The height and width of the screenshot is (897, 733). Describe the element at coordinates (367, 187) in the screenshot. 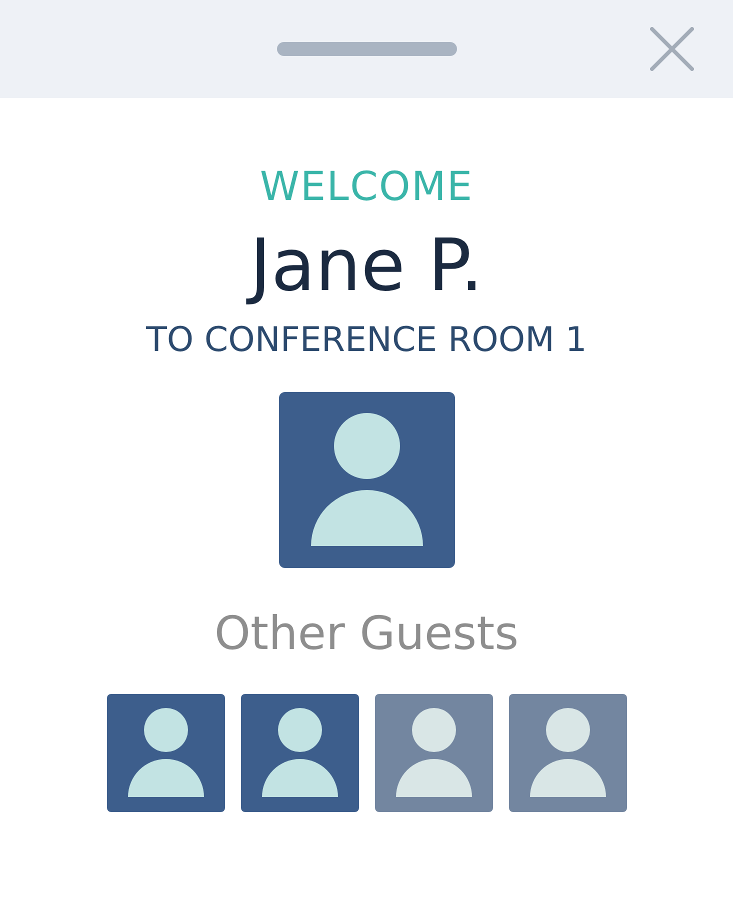

I see `welcome-label: WELCOME` at that location.